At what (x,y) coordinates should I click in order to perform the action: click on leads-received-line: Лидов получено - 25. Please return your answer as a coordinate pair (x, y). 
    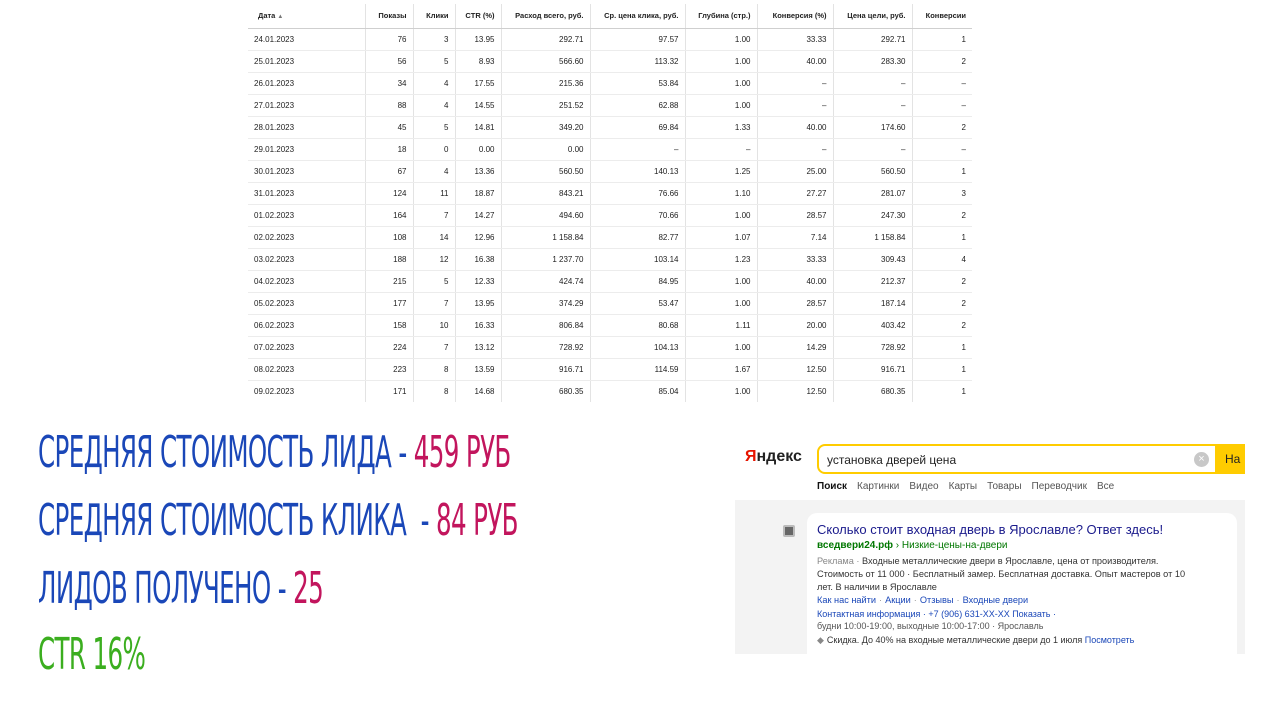
    Looking at the image, I should click on (181, 588).